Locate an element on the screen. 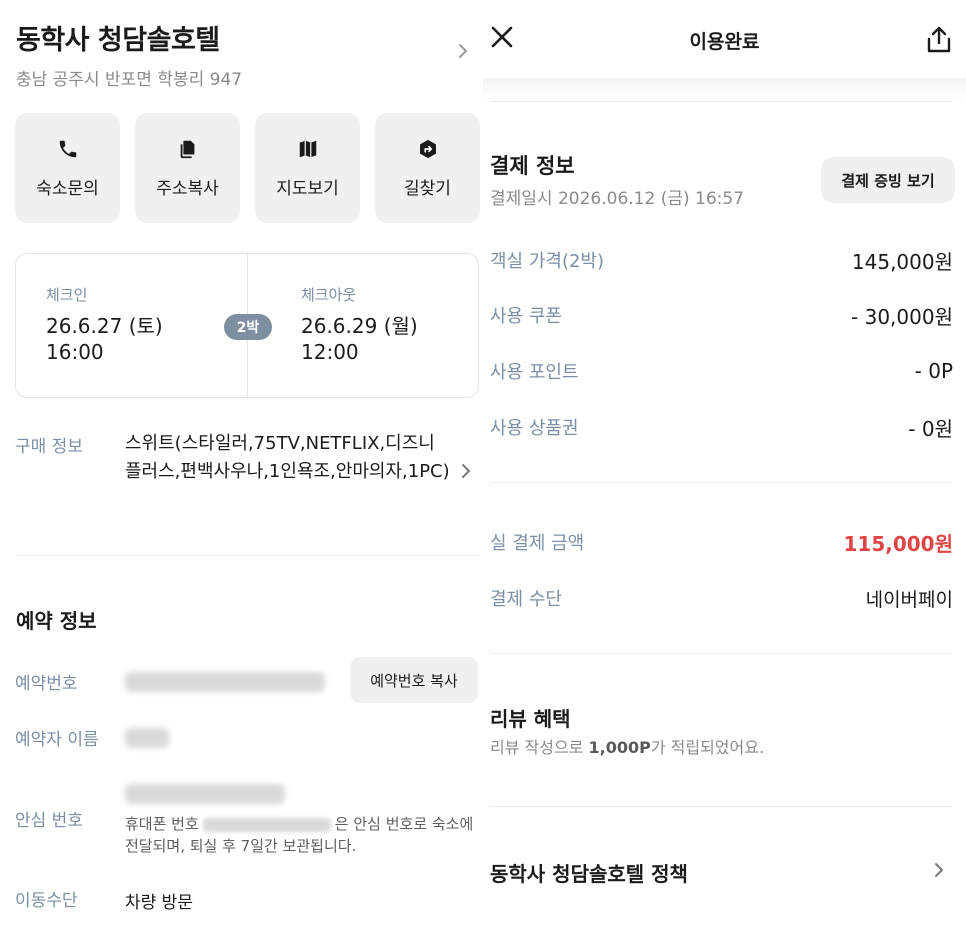 Image resolution: width=966 pixels, height=930 pixels. action-label: 길찾기 is located at coordinates (427, 188).